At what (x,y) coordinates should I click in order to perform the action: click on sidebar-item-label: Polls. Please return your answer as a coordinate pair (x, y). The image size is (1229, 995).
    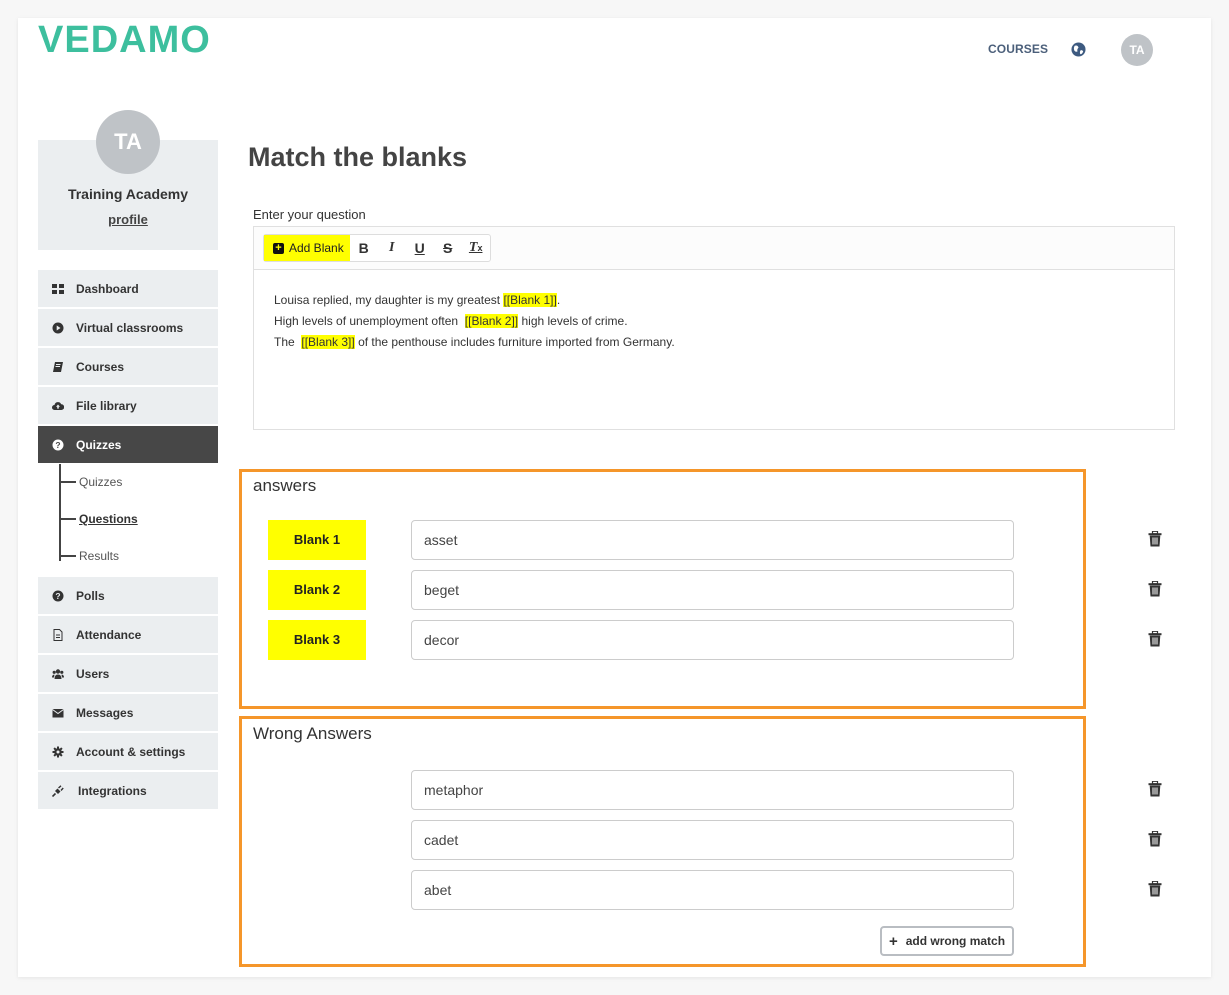
    Looking at the image, I should click on (90, 595).